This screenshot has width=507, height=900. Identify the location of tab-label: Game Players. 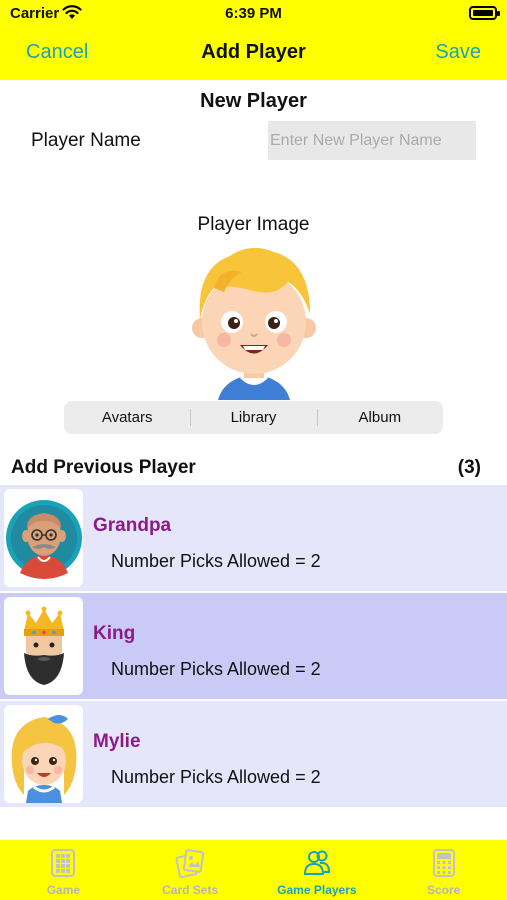
(317, 890).